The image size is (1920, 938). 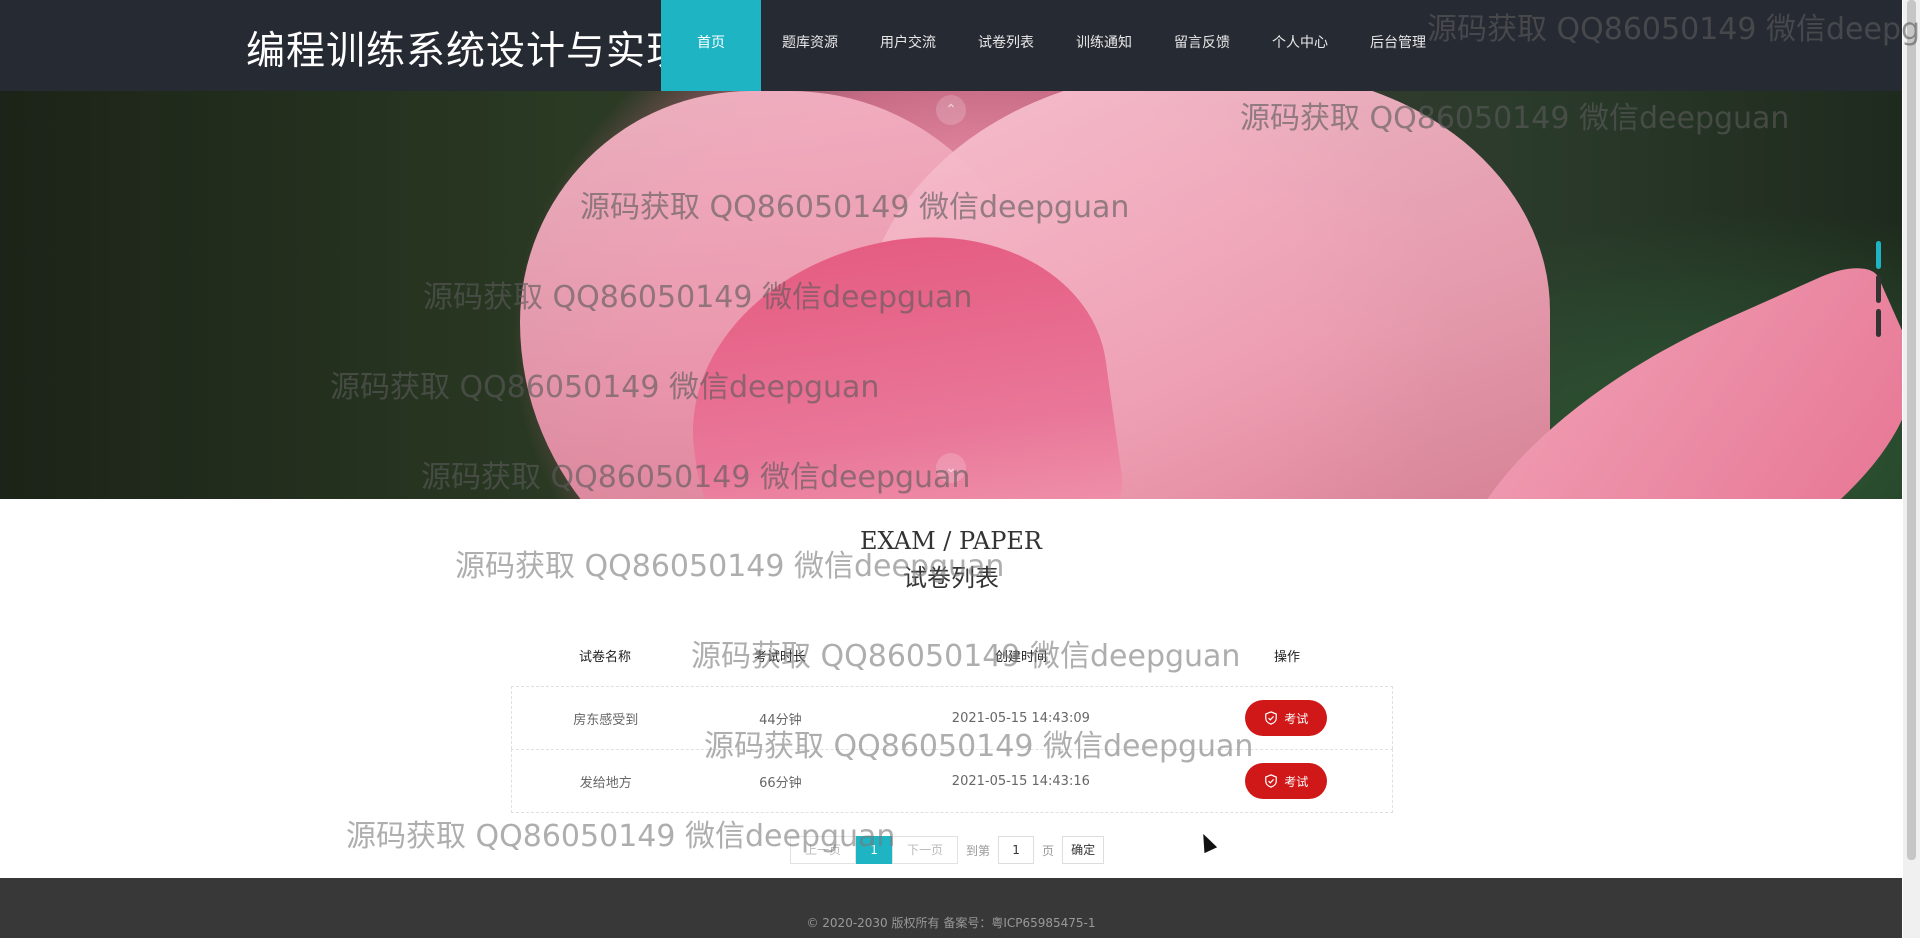 I want to click on section-title: 试卷列表, so click(x=951, y=578).